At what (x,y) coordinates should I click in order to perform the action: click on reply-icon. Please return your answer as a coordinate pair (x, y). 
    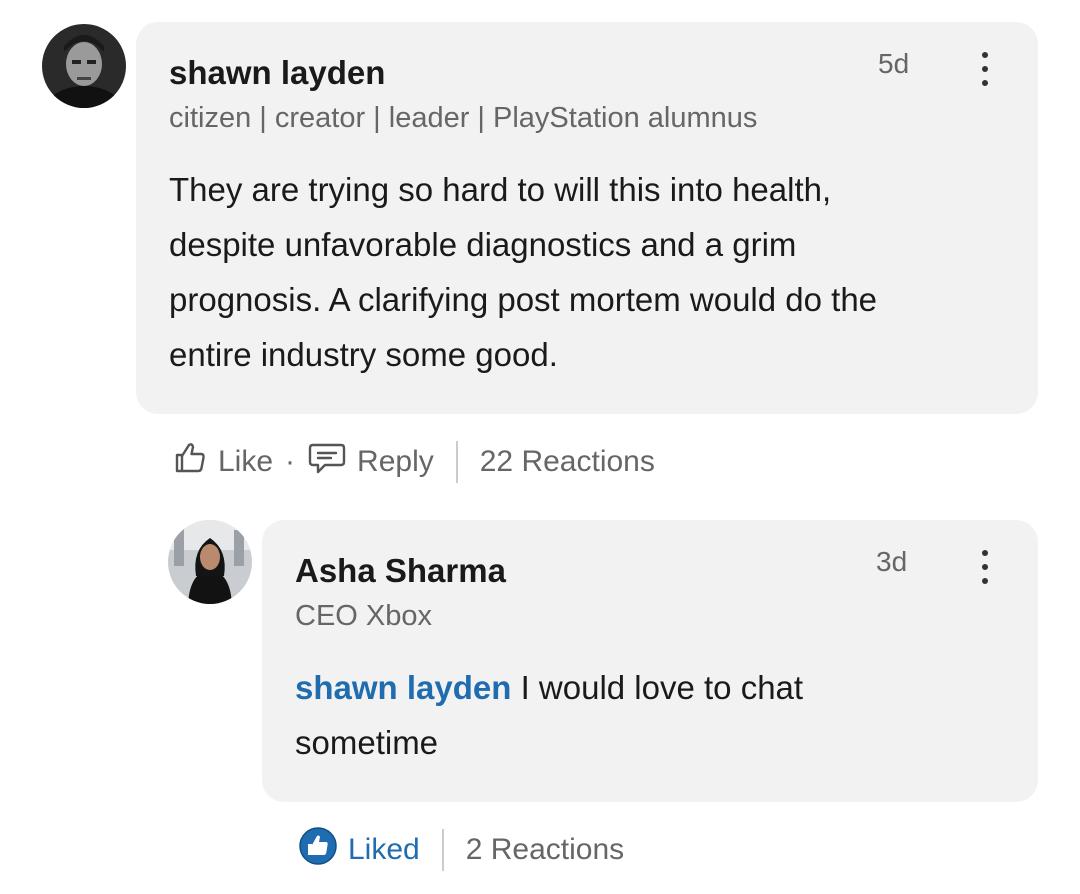
    Looking at the image, I should click on (327, 462).